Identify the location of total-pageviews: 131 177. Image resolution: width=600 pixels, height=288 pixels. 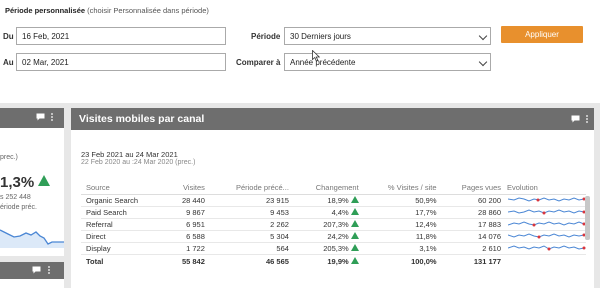
(487, 261).